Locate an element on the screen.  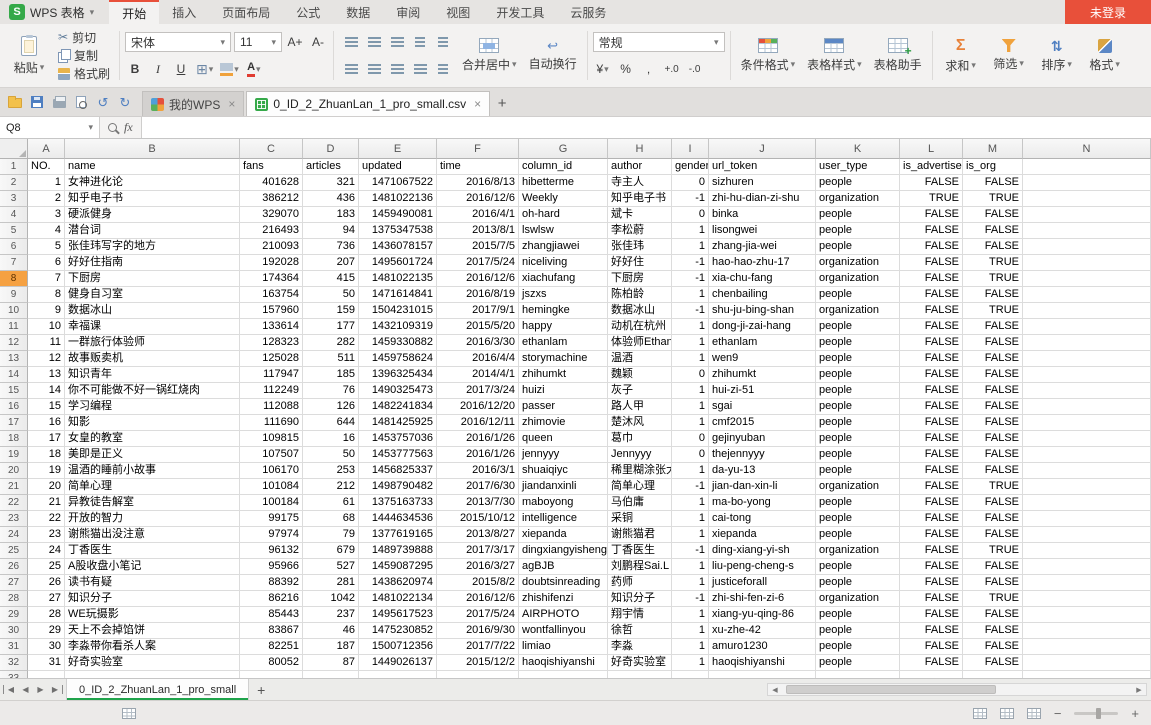
cell-L14: FALSE is located at coordinates (931, 375).